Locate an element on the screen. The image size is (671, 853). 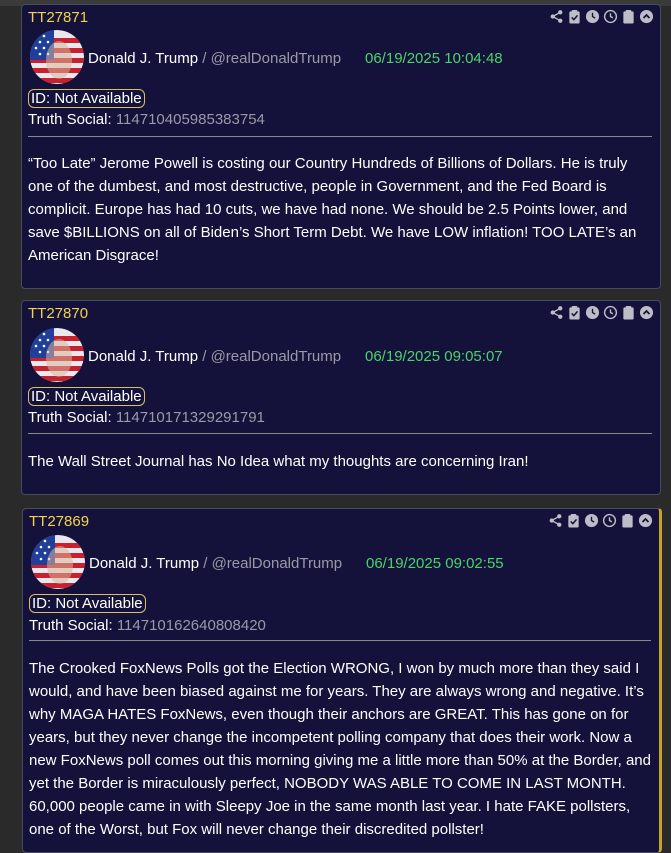
truth-social-line: Truth Social: 114710405985383754 is located at coordinates (146, 119).